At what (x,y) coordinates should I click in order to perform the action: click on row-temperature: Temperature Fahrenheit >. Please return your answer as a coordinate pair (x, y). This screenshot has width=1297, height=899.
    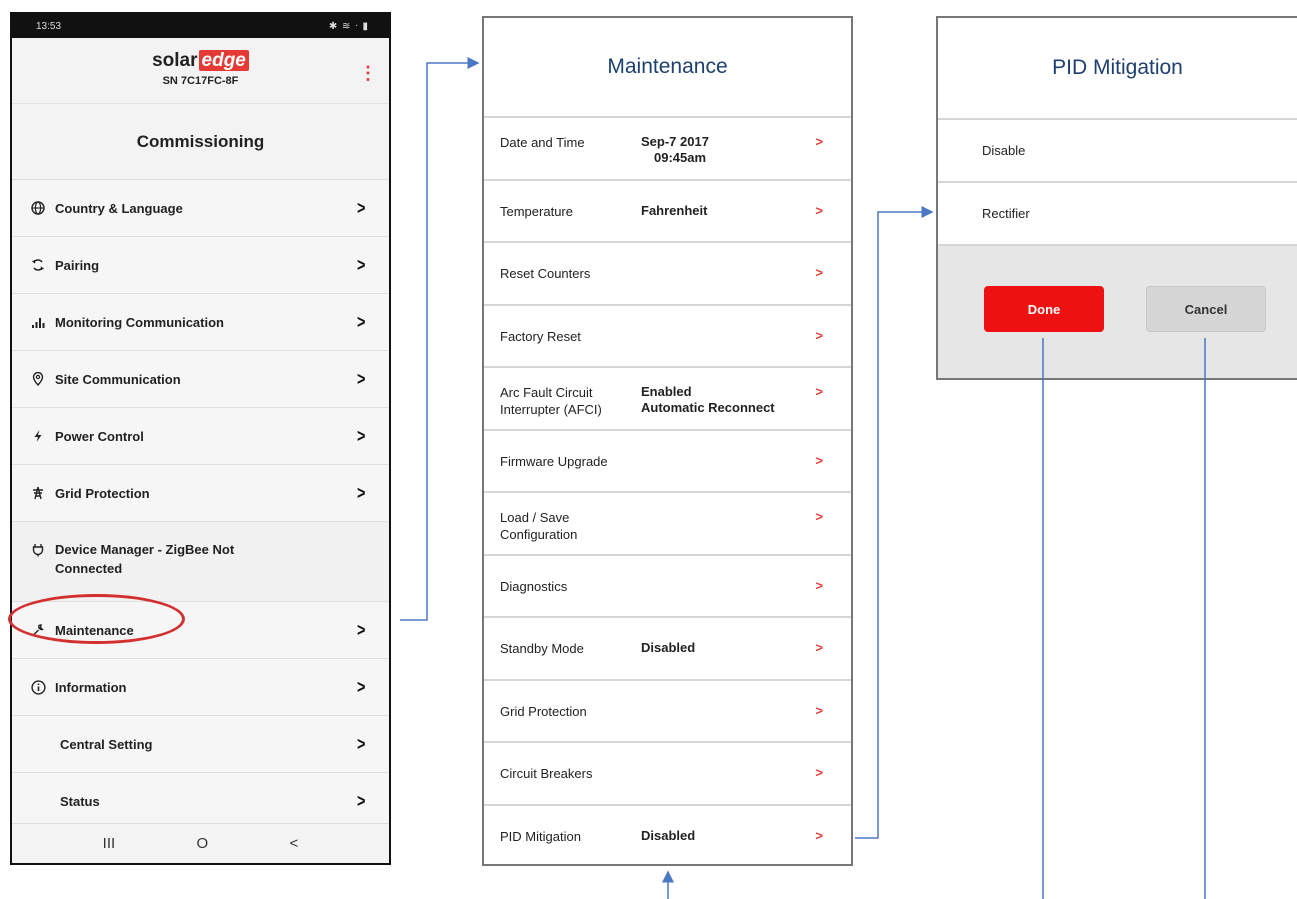
    Looking at the image, I should click on (667, 212).